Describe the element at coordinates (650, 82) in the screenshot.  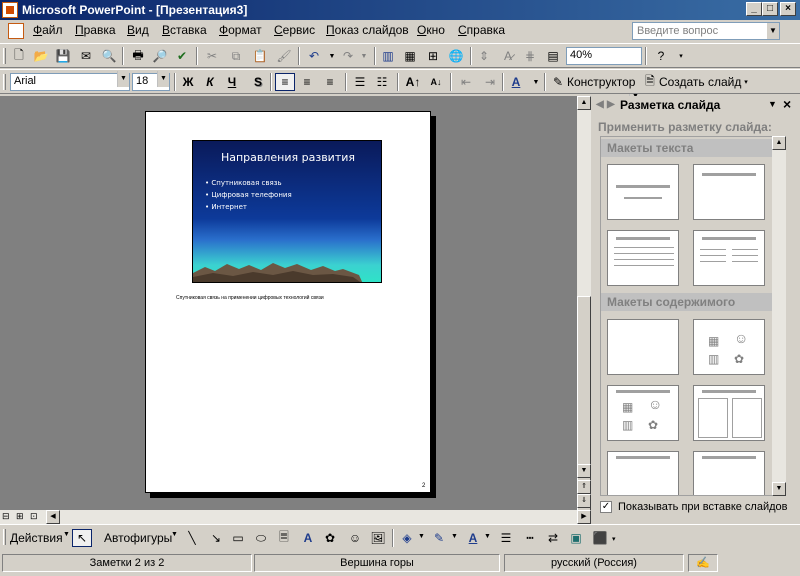
I see `new-slide-icon: 🗎` at that location.